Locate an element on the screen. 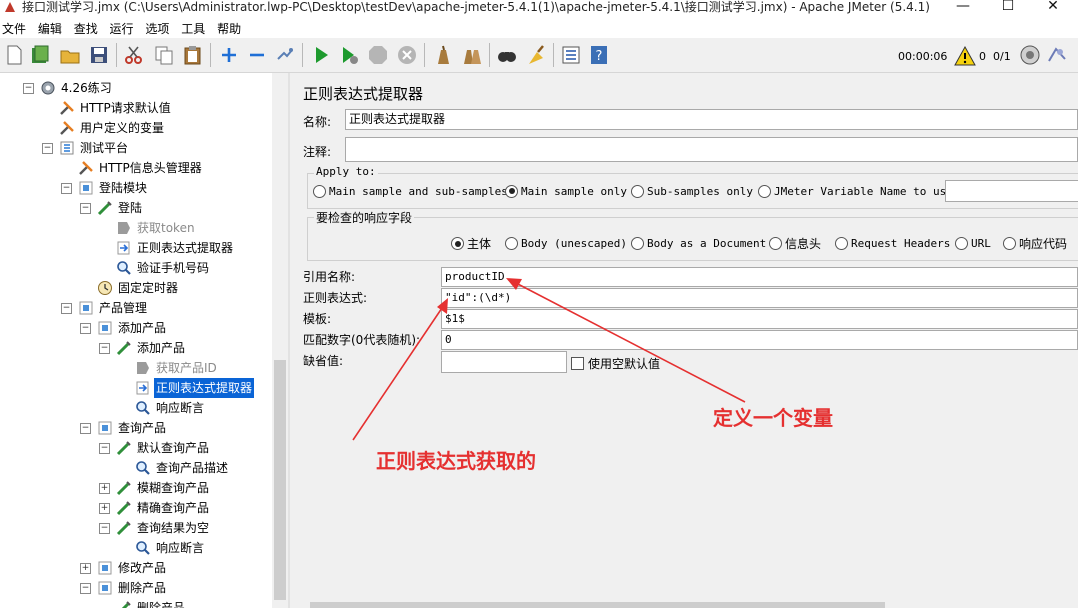 The image size is (1078, 608). regex-input: "id":(\d*) is located at coordinates (759, 298).